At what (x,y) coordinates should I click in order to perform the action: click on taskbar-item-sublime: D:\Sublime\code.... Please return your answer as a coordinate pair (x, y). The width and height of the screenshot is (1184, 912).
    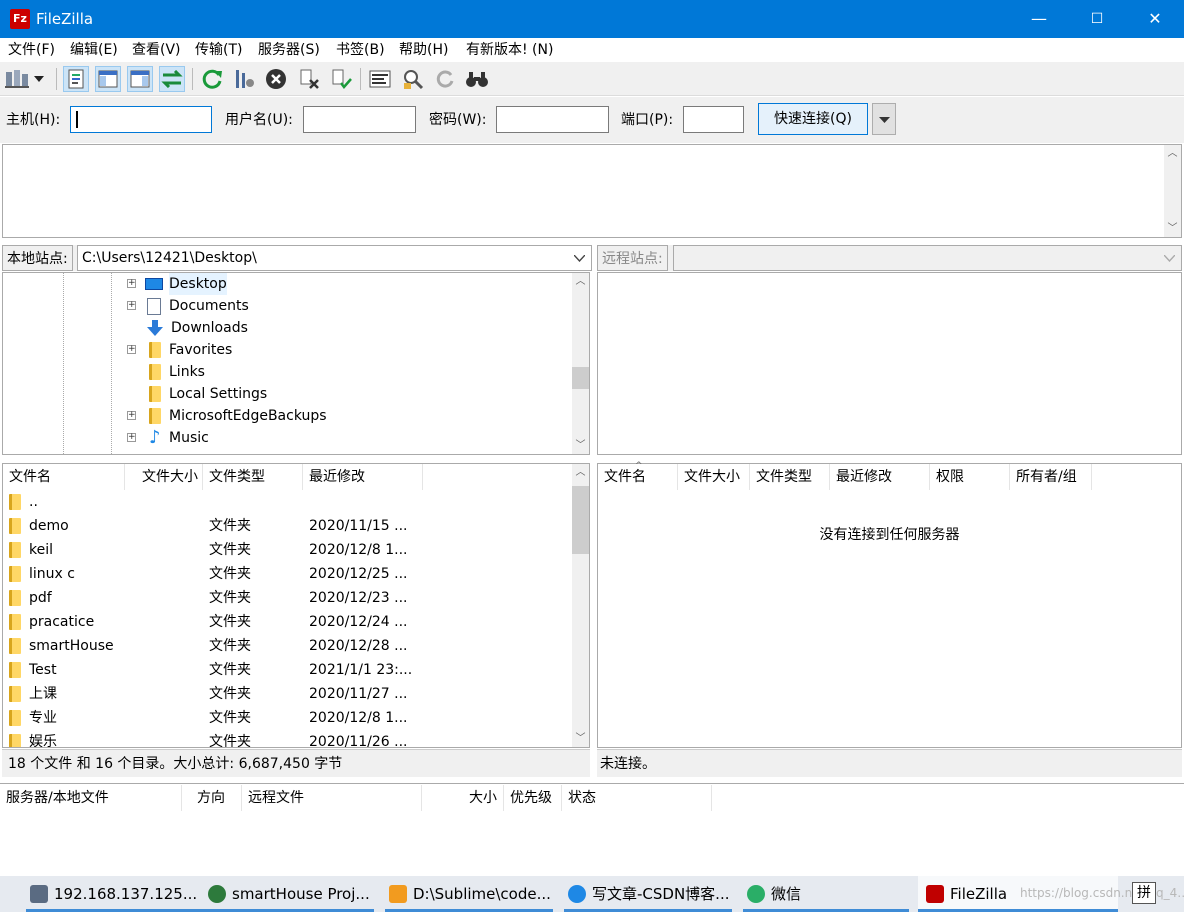
    Looking at the image, I should click on (469, 894).